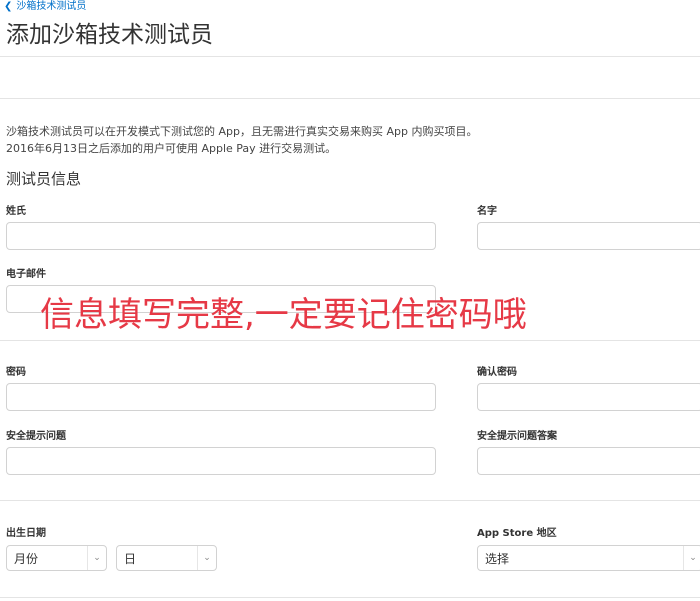 This screenshot has width=700, height=601. I want to click on region-select: 选择 ⌄, so click(588, 558).